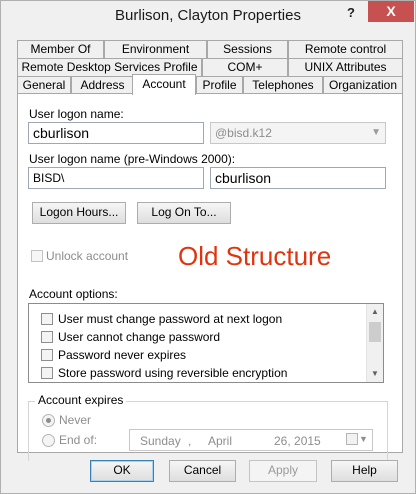 Image resolution: width=416 pixels, height=494 pixels. I want to click on close-icon: X, so click(391, 11).